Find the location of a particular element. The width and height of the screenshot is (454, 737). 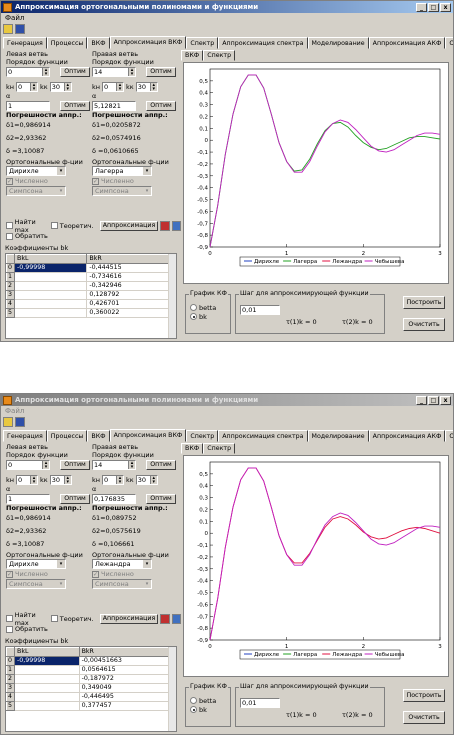

table-row: 0 -0,99998 -0,444515 is located at coordinates (87, 268).